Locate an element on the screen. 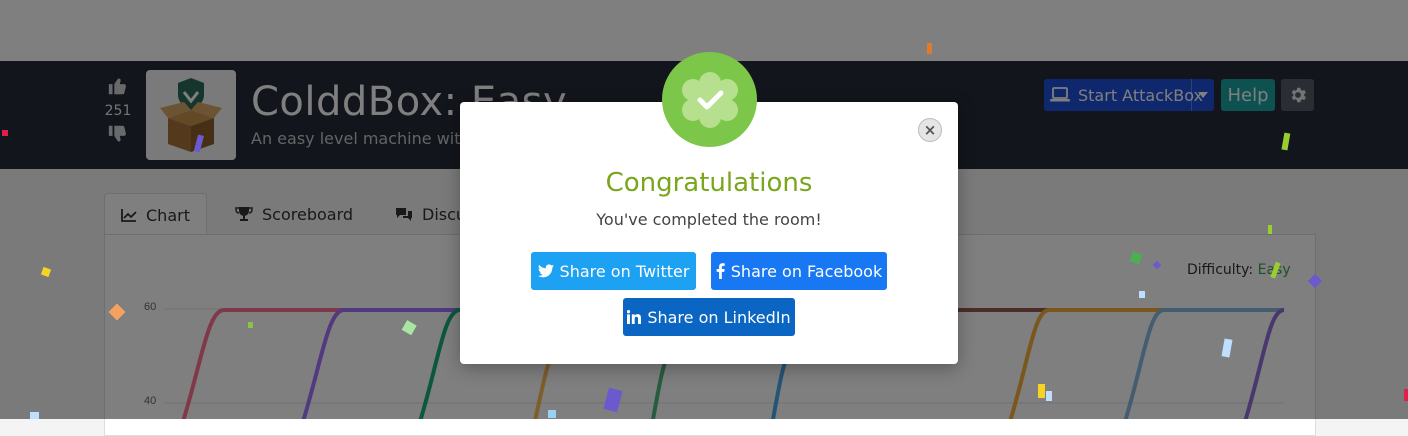 This screenshot has width=1408, height=436. modal-subtitle: You've completed the room! is located at coordinates (709, 219).